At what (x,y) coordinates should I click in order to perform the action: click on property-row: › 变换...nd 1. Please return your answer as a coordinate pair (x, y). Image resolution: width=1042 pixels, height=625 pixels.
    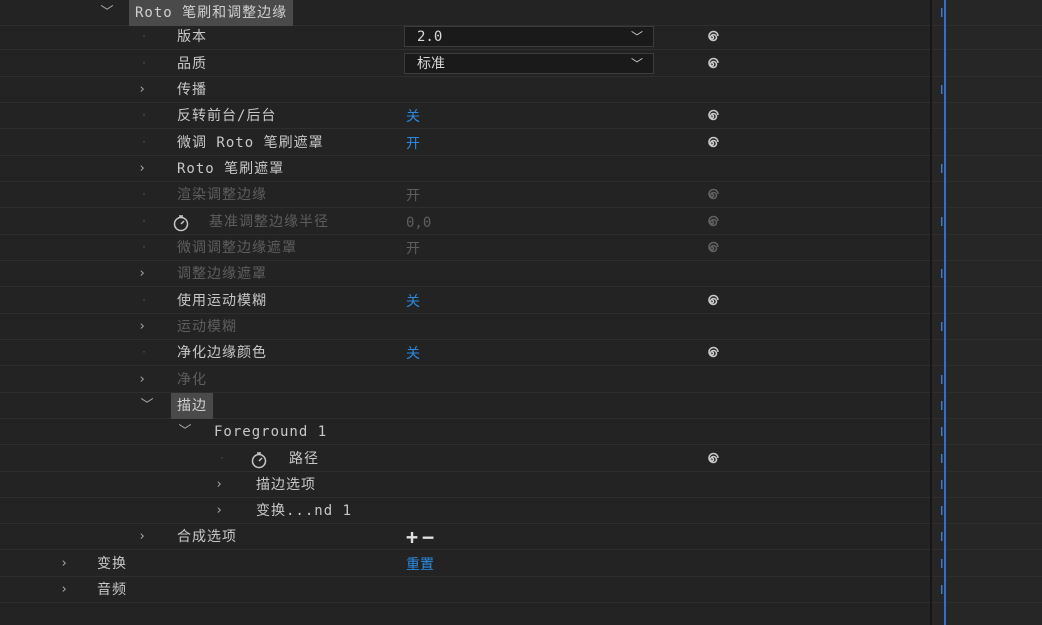
    Looking at the image, I should click on (465, 511).